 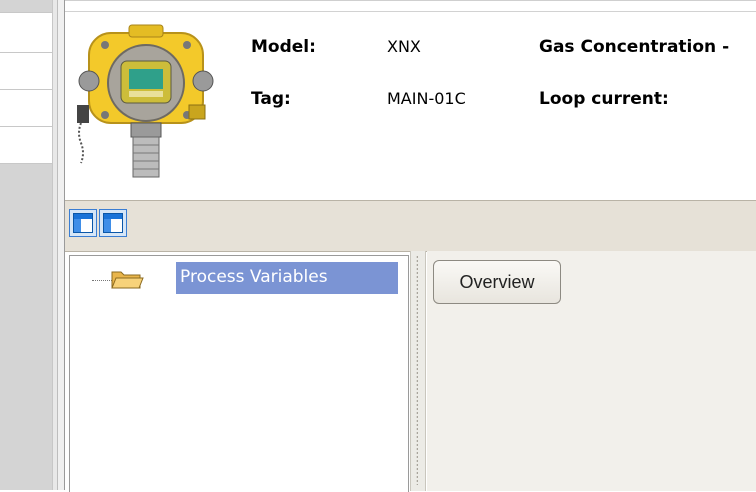 I want to click on panel-splitter, so click(x=418, y=371).